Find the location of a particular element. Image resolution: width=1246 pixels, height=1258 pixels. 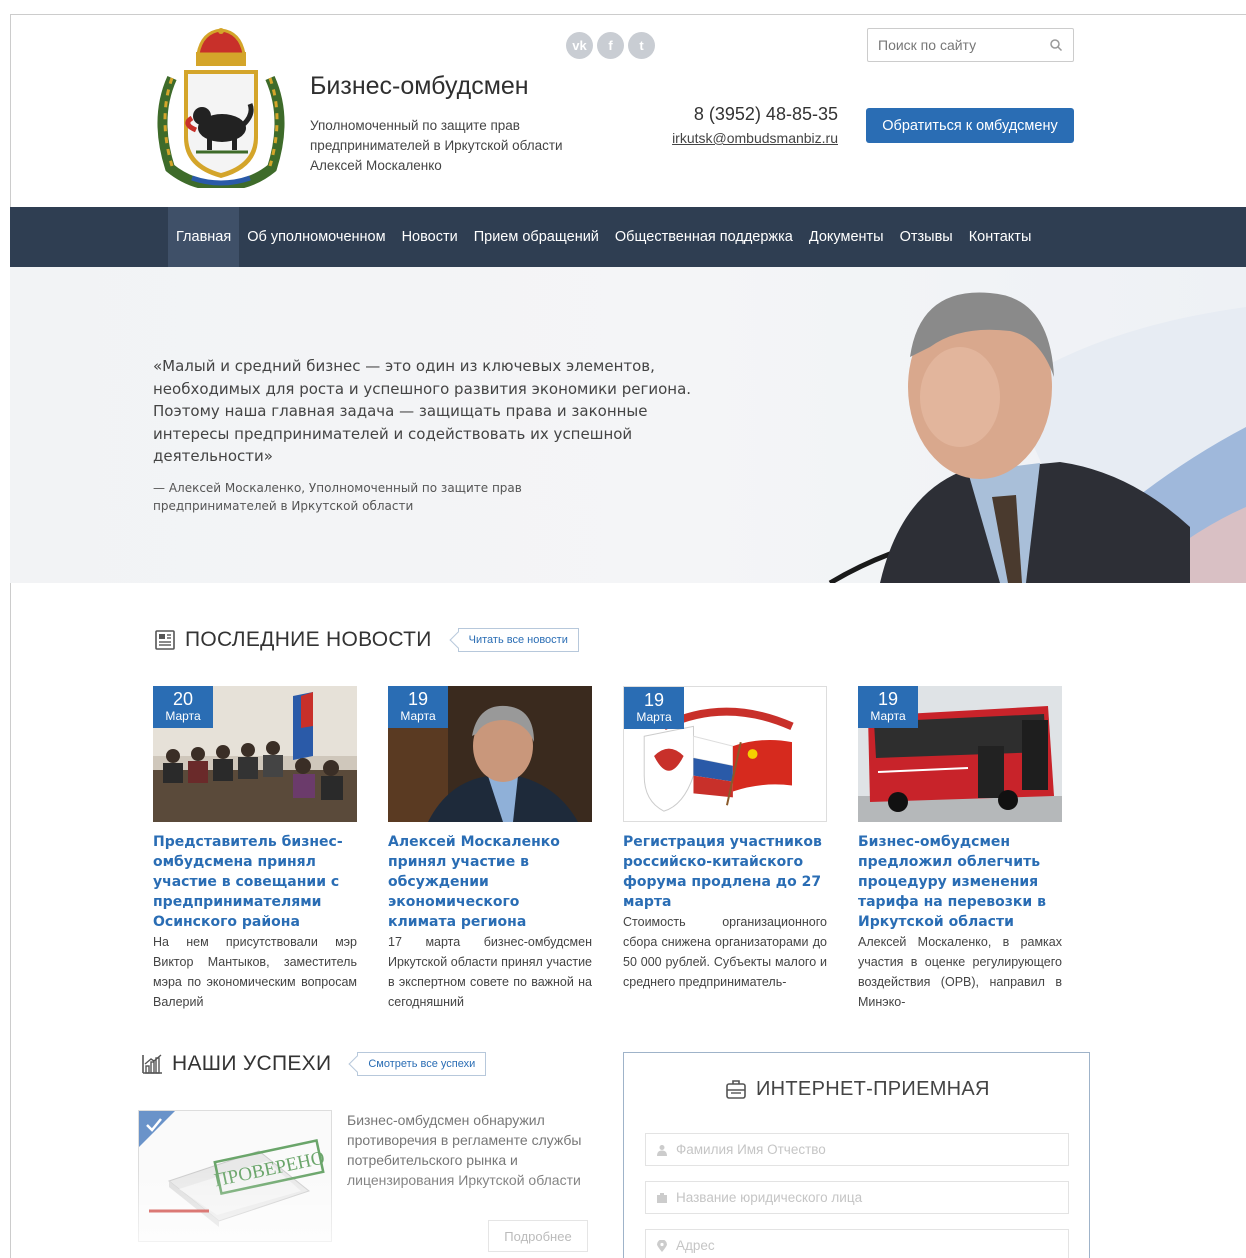

search-input is located at coordinates (958, 45).